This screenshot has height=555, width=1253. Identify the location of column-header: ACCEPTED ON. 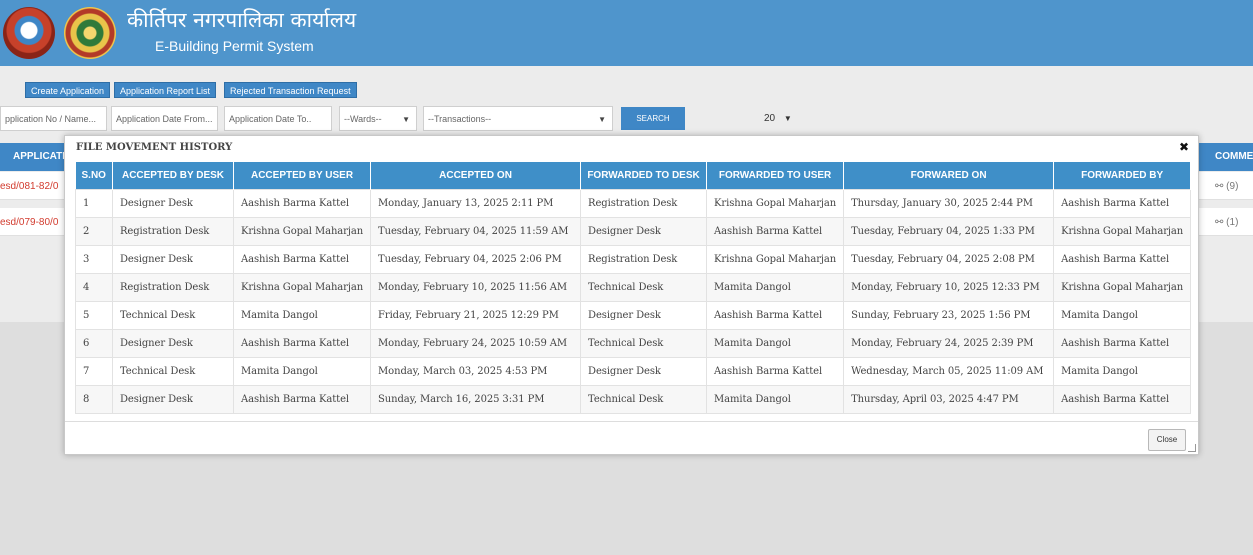
(476, 176).